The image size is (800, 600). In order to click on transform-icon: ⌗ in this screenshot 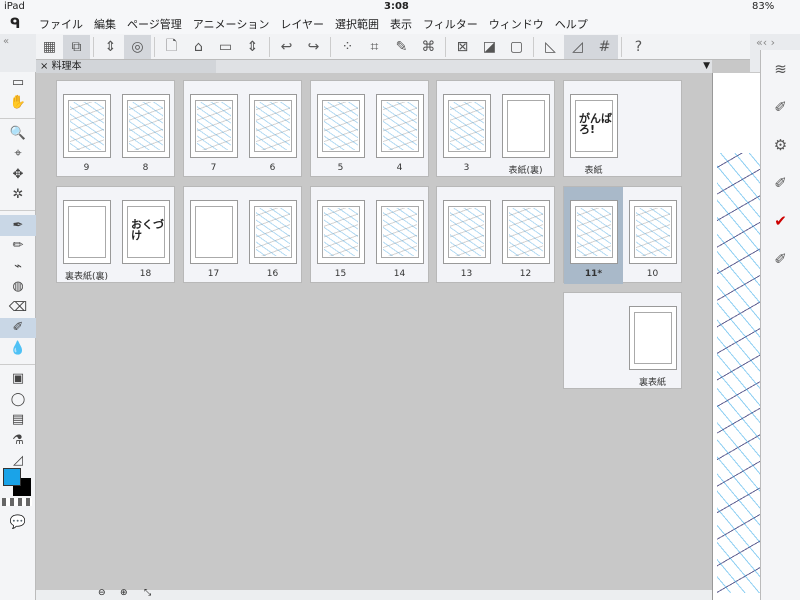, I will do `click(374, 47)`.